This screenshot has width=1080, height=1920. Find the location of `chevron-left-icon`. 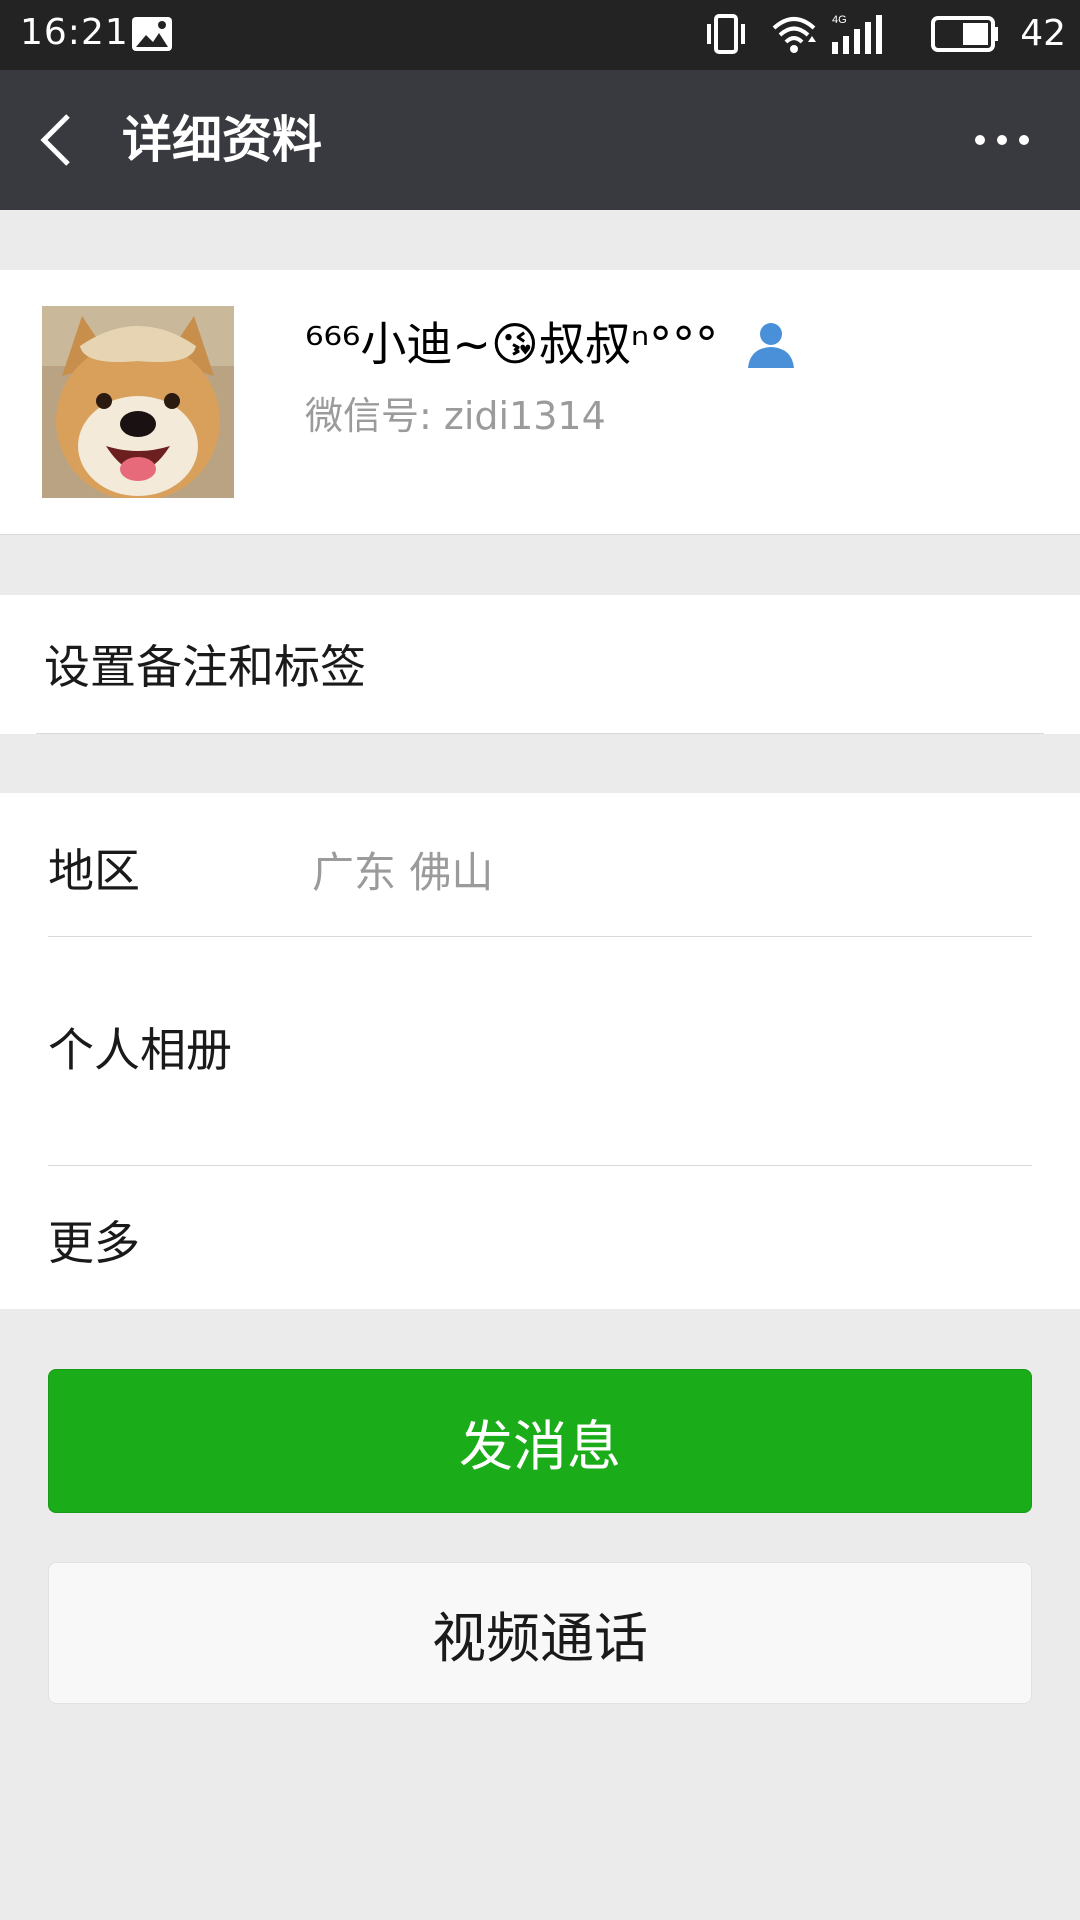

chevron-left-icon is located at coordinates (55, 140).